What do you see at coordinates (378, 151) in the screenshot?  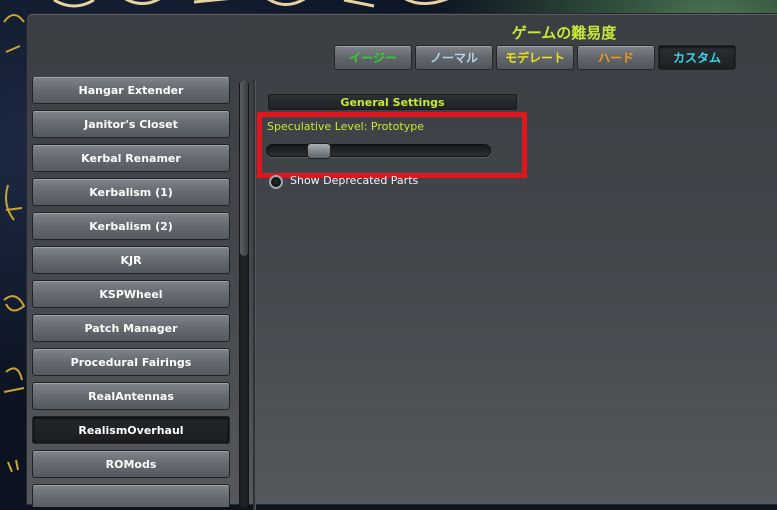 I see `speculative-level-slider` at bounding box center [378, 151].